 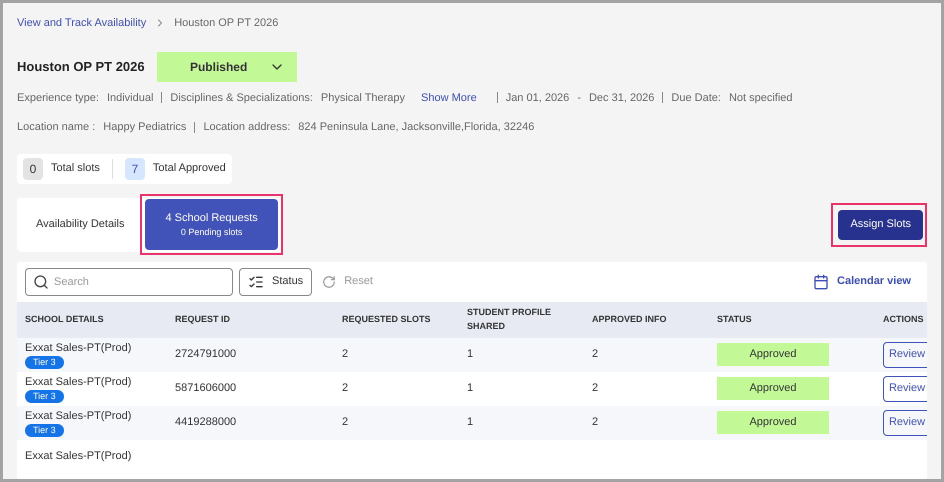 What do you see at coordinates (211, 224) in the screenshot?
I see `tab: 4 School Requests 0 Pending slots` at bounding box center [211, 224].